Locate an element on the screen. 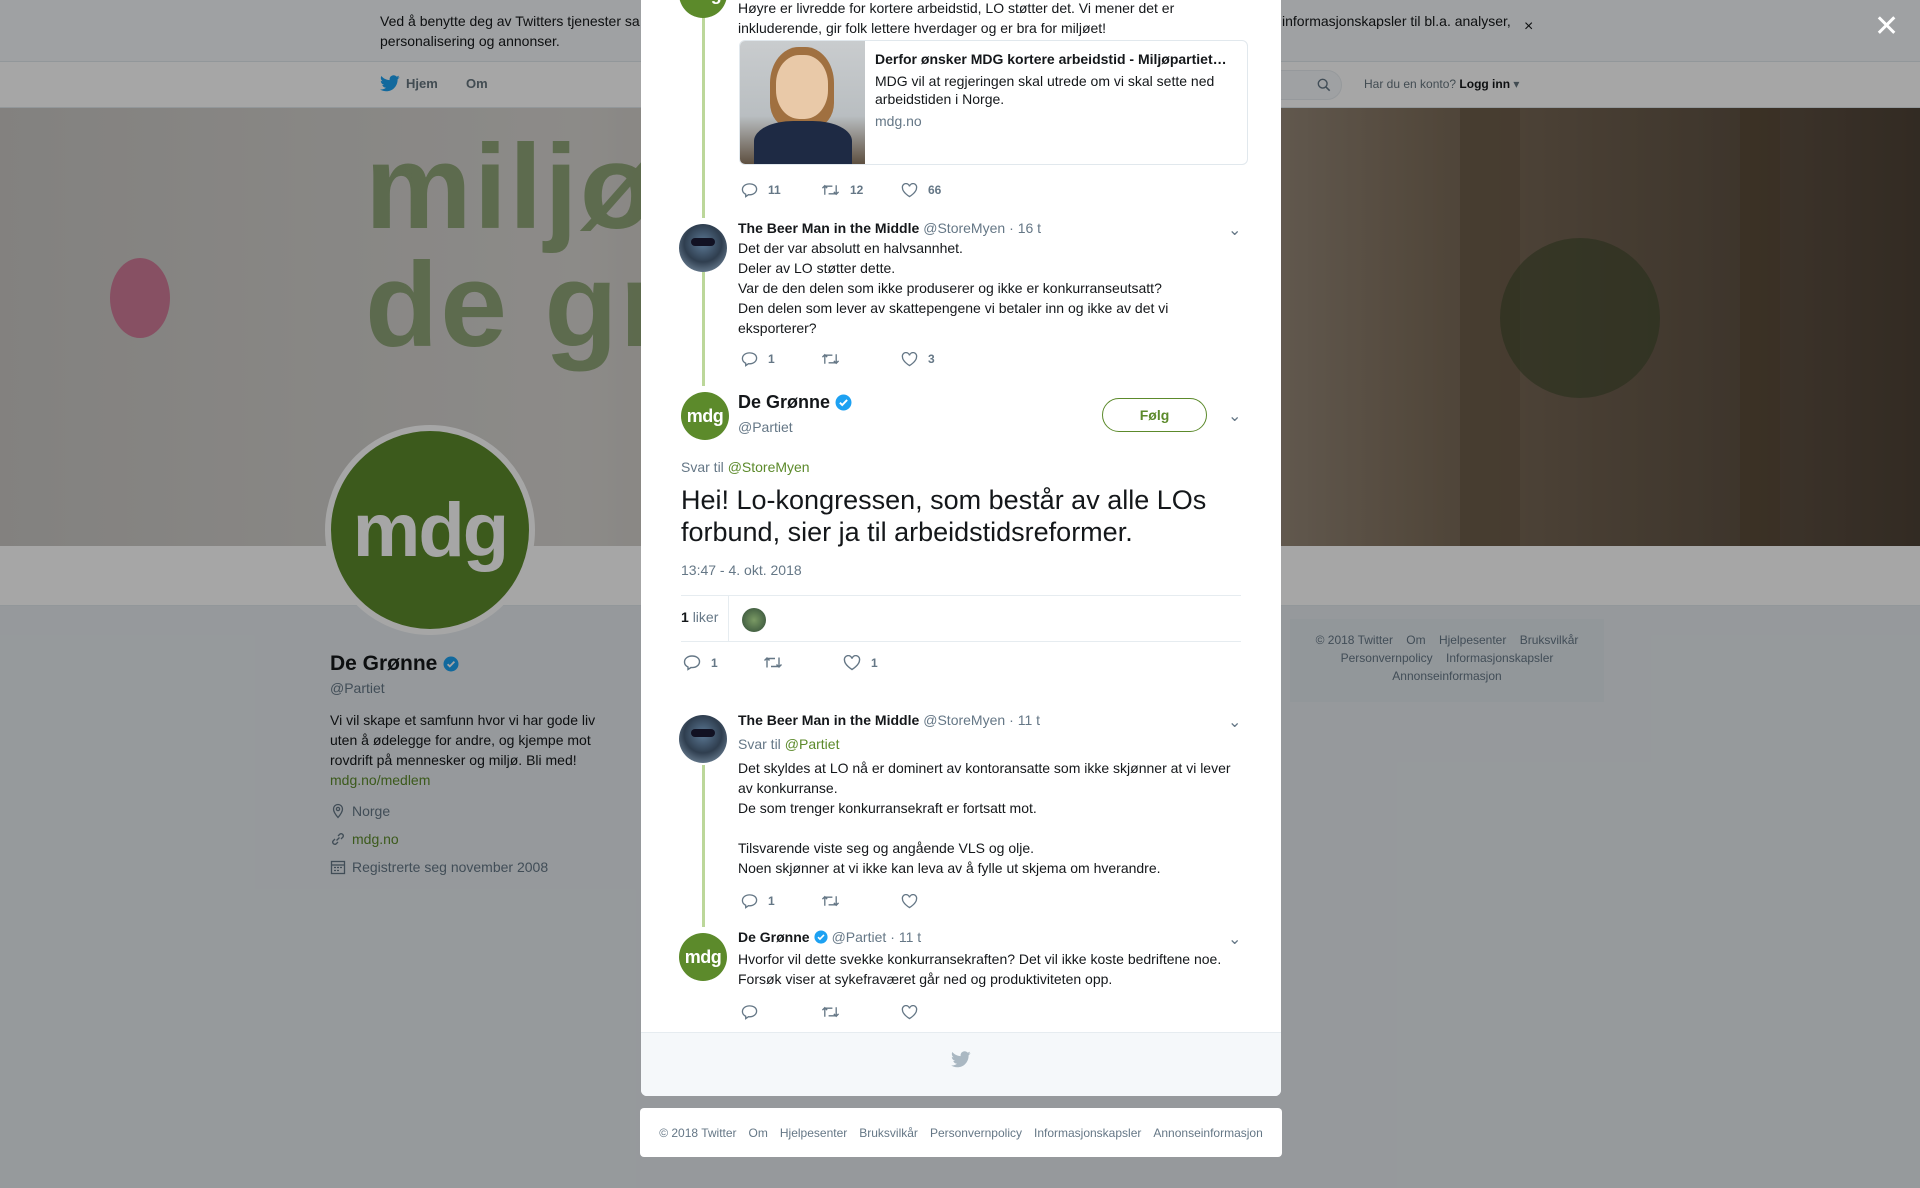 The width and height of the screenshot is (1920, 1188). main-tweet-author-name: De Grønne is located at coordinates (784, 402).